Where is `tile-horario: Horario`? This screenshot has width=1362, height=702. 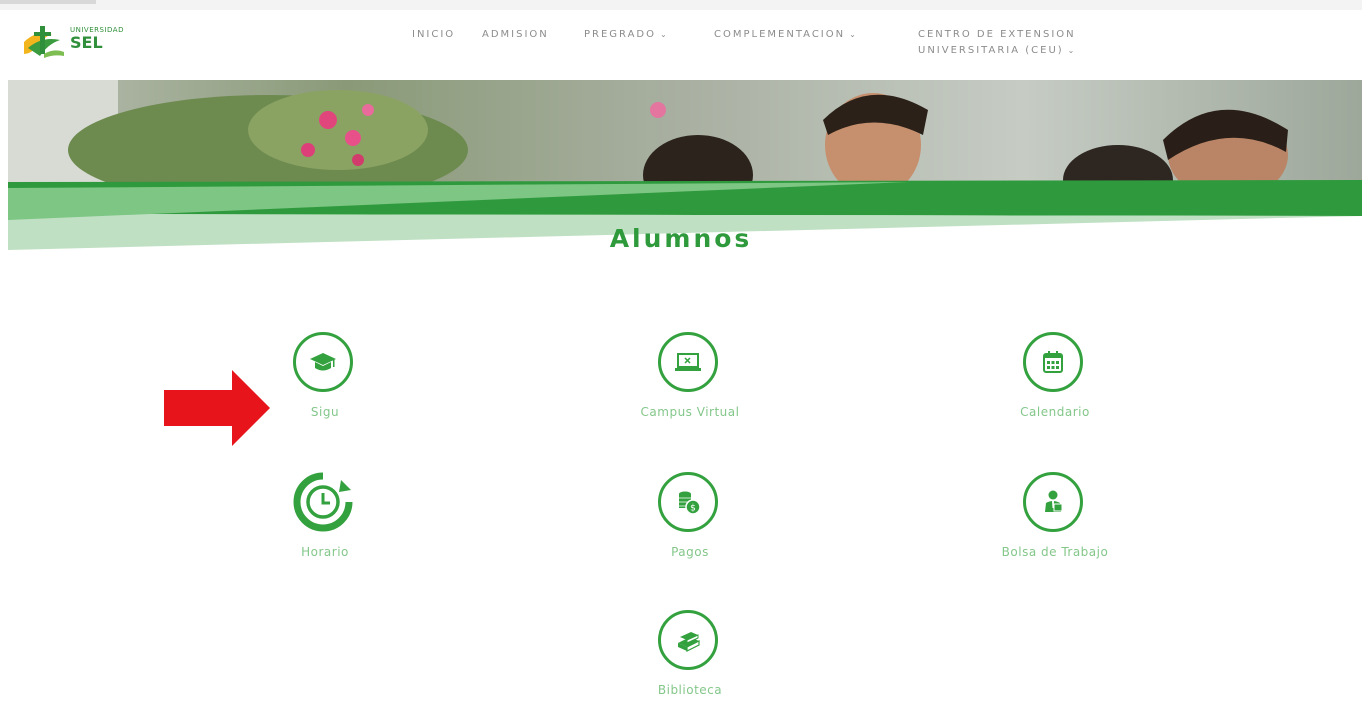 tile-horario: Horario is located at coordinates (325, 515).